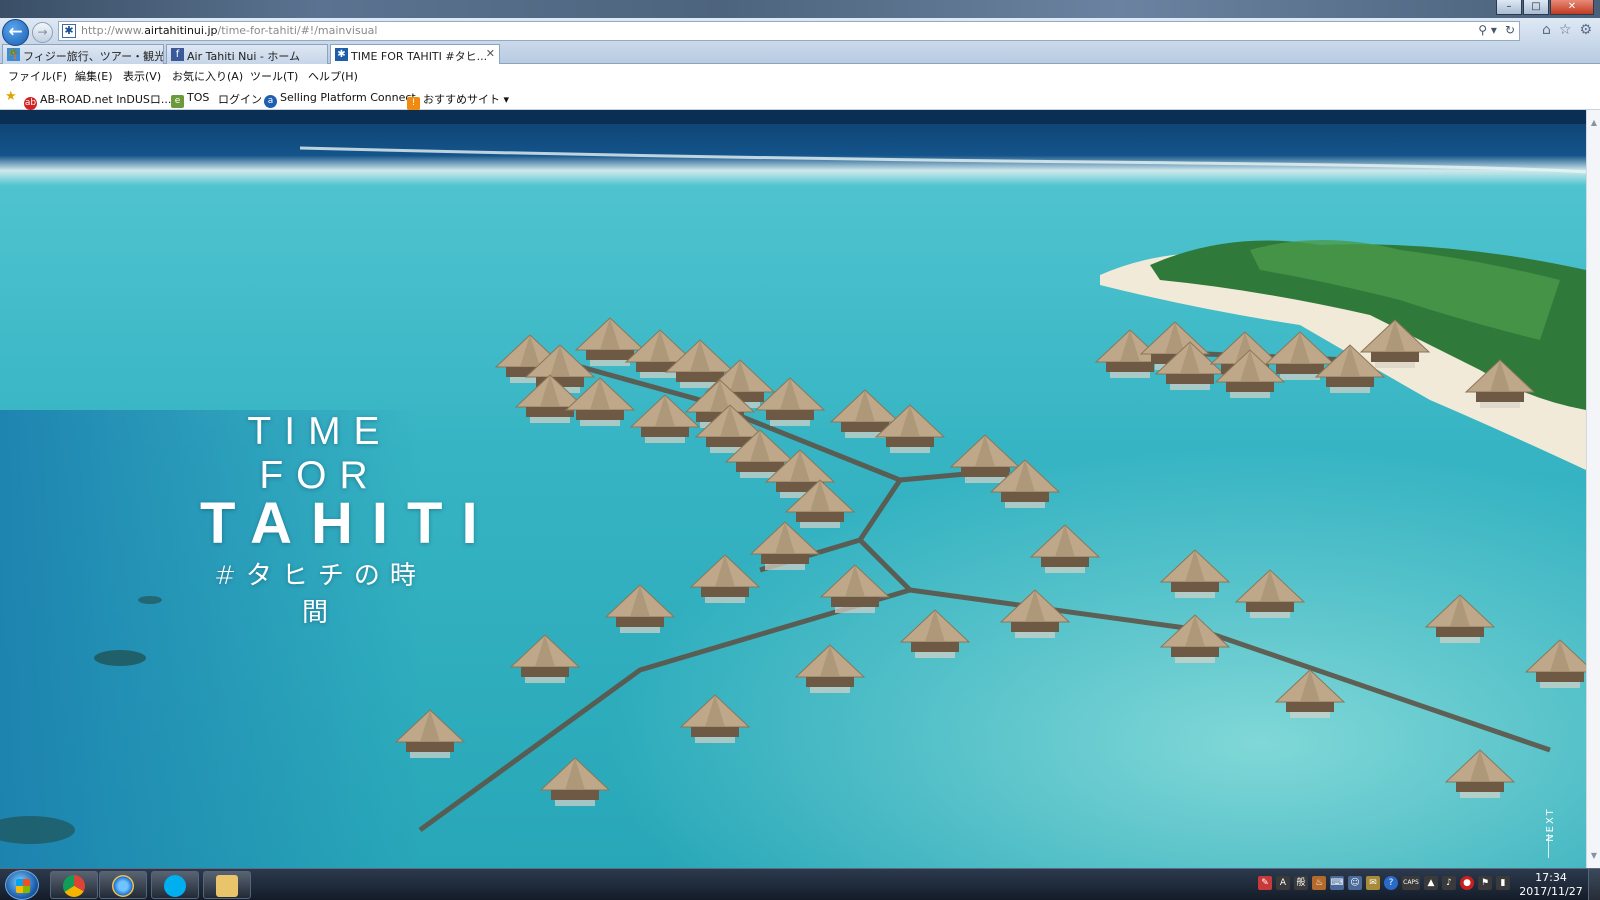  I want to click on action-center-flag-icon: ⚑, so click(1485, 883).